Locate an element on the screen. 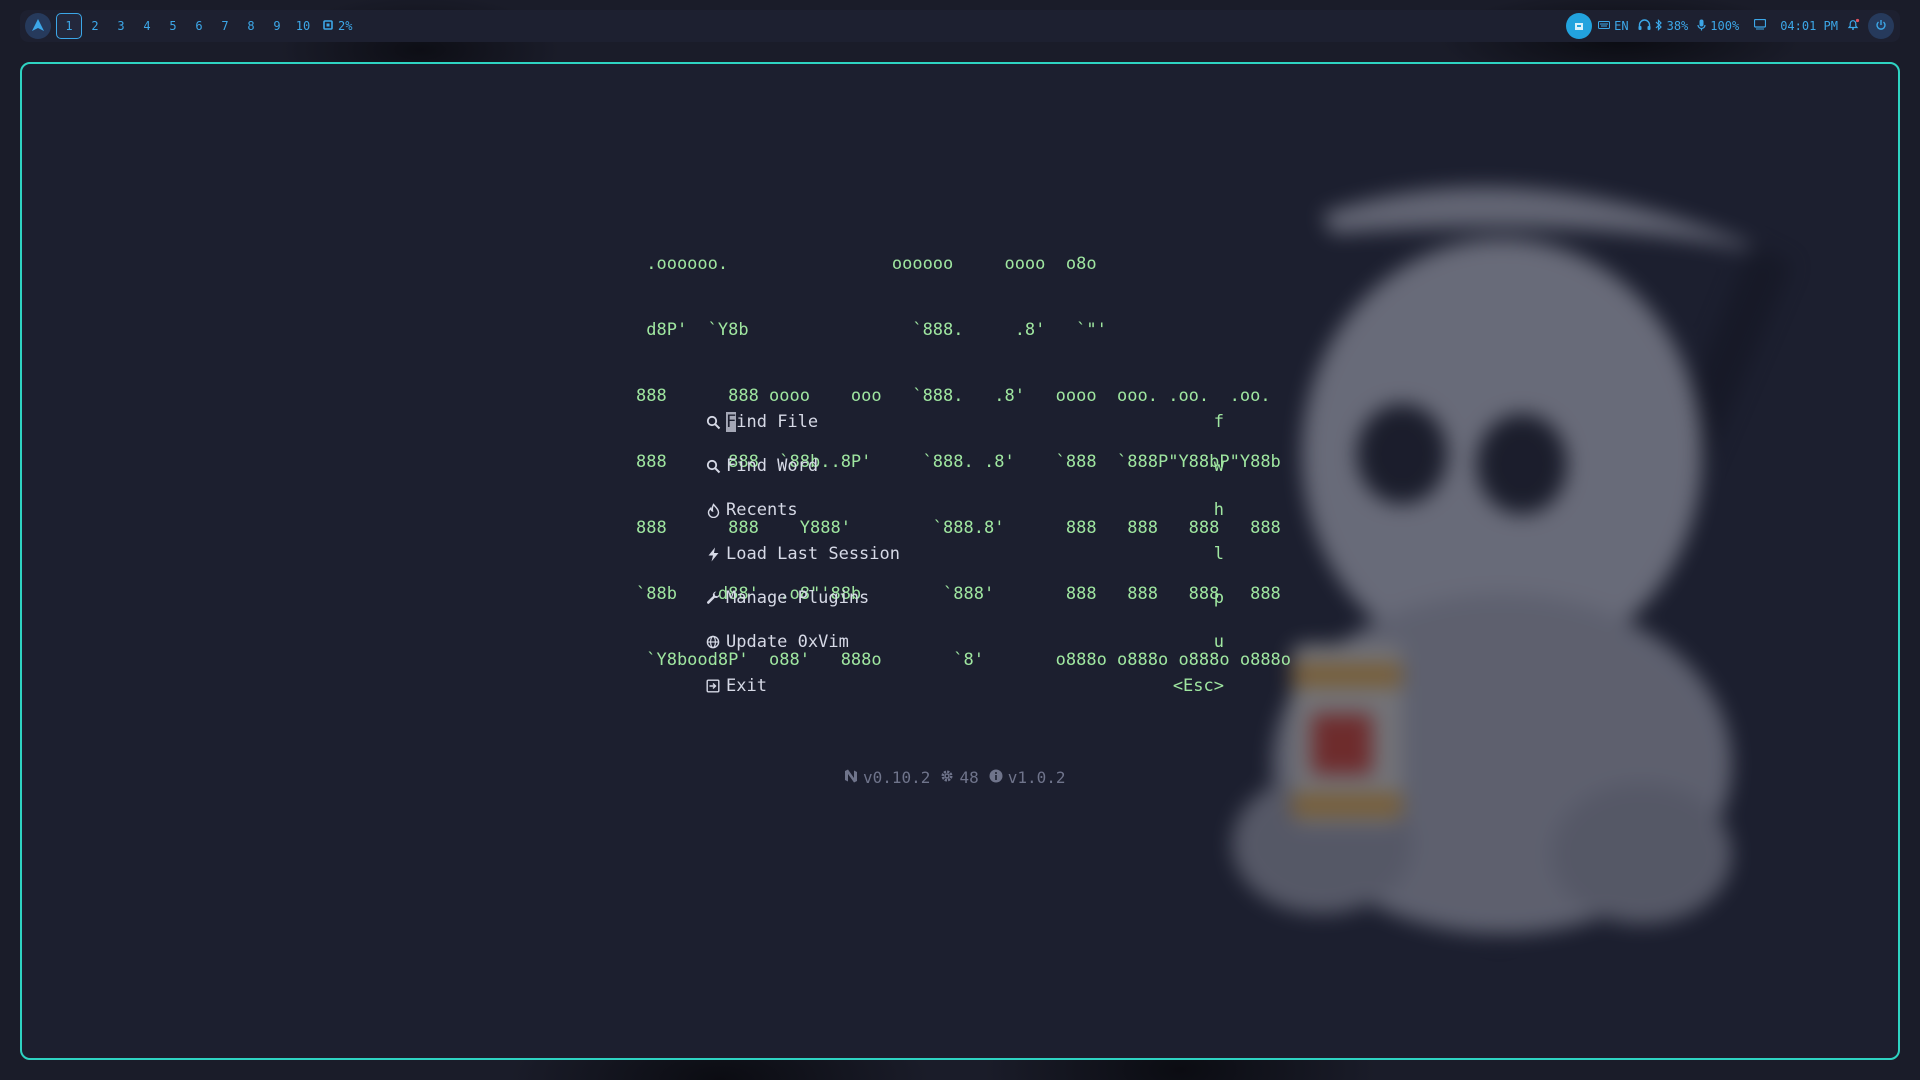 Image resolution: width=1920 pixels, height=1080 pixels. notifications-button is located at coordinates (1853, 26).